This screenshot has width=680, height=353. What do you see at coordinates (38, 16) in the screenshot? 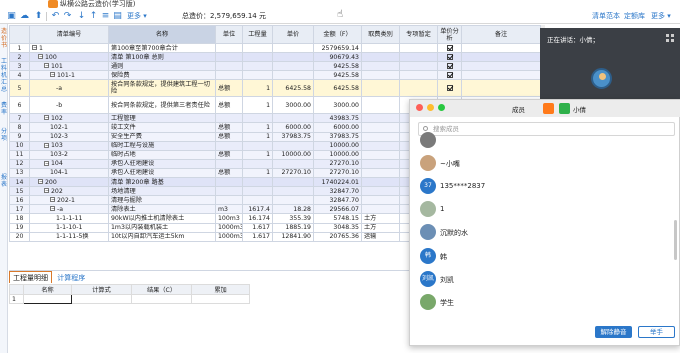
I see `arrow-up-icon: ⬆` at bounding box center [38, 16].